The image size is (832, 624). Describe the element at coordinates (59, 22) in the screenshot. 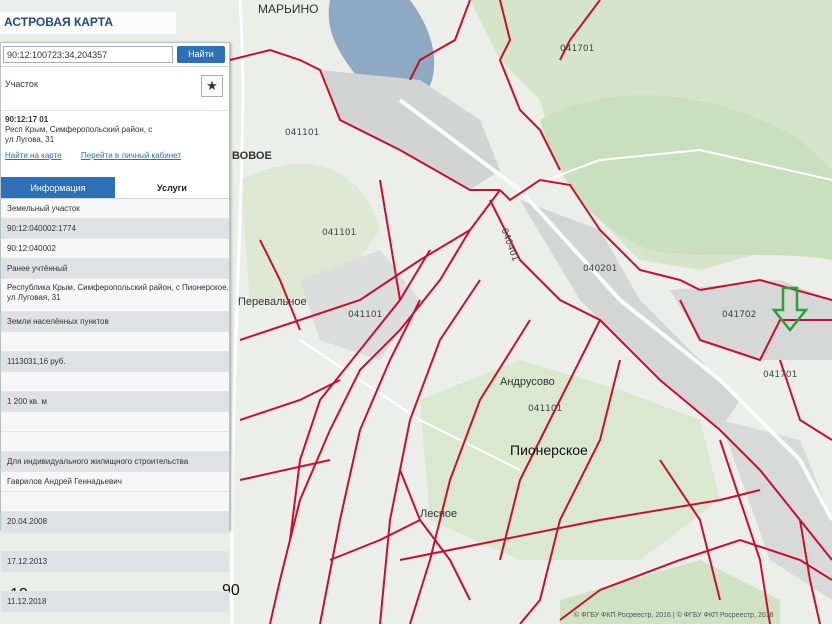

I see `app-title: АСТРОВАЯ КАРТА` at that location.